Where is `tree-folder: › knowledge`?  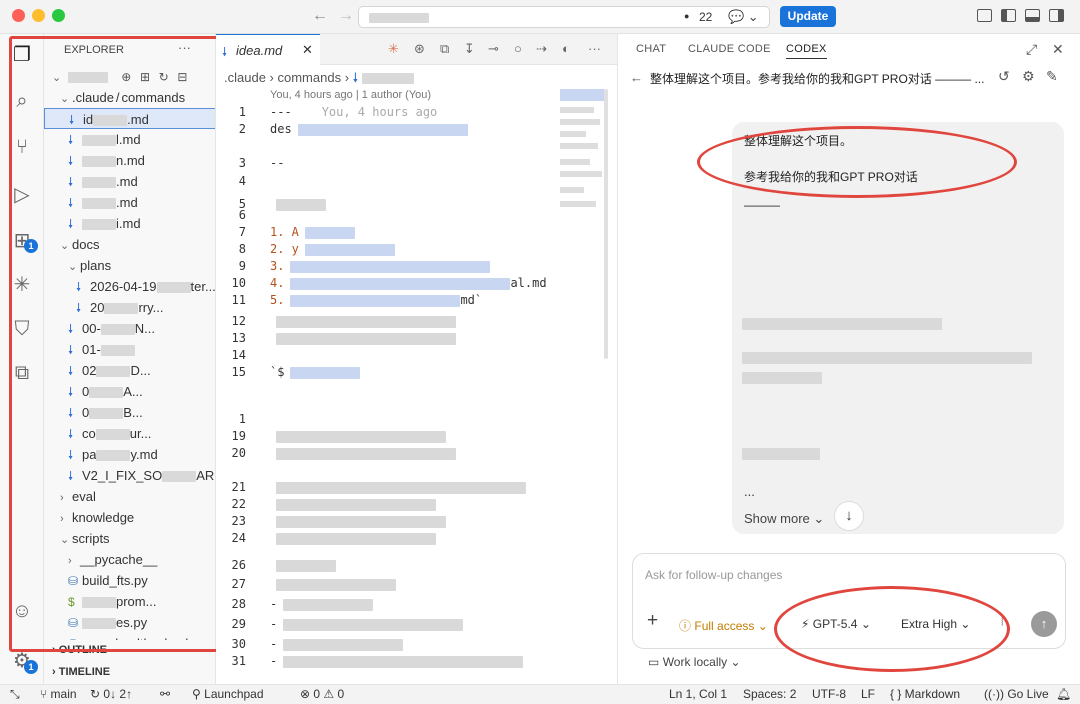 tree-folder: › knowledge is located at coordinates (129, 517).